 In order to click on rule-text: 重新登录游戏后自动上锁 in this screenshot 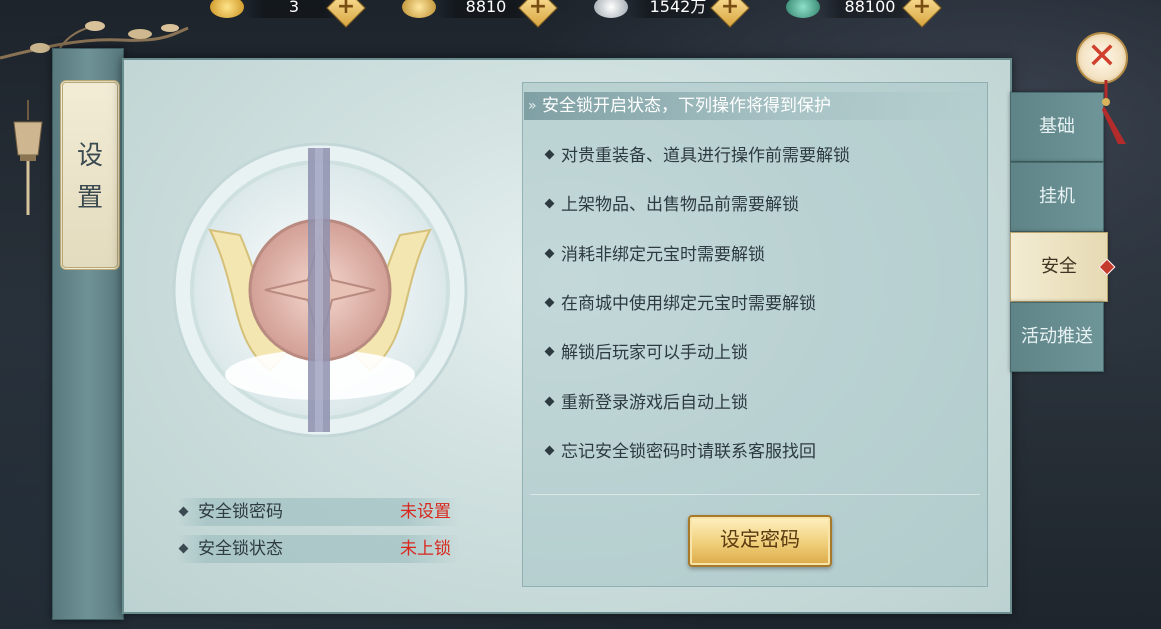, I will do `click(654, 403)`.